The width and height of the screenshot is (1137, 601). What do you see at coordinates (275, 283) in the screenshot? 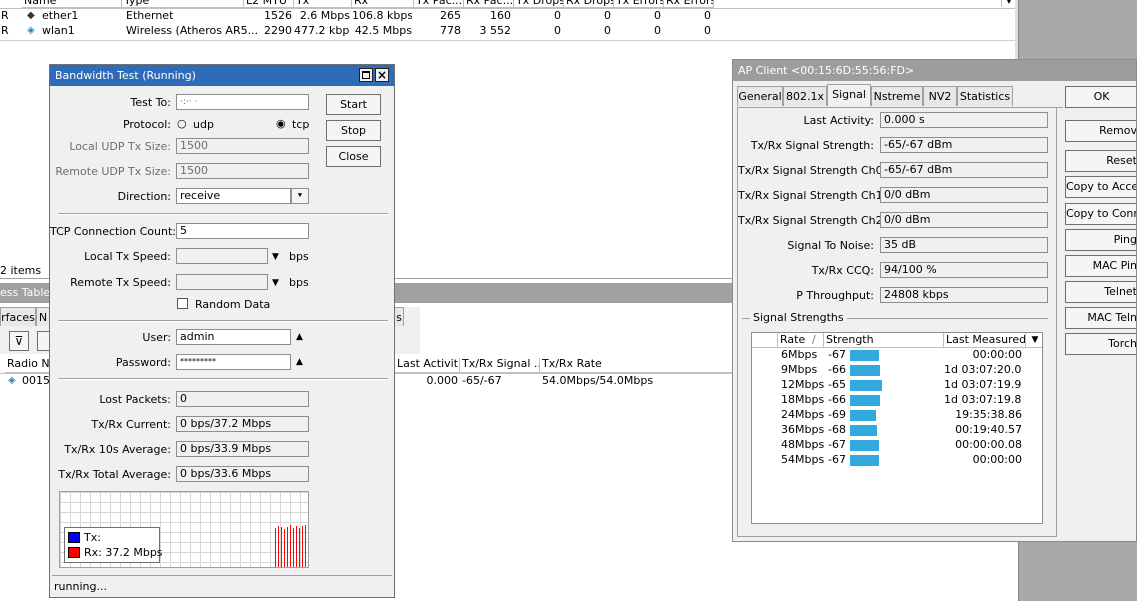
I see `remote-speed-dropdown-icon: ▼` at bounding box center [275, 283].